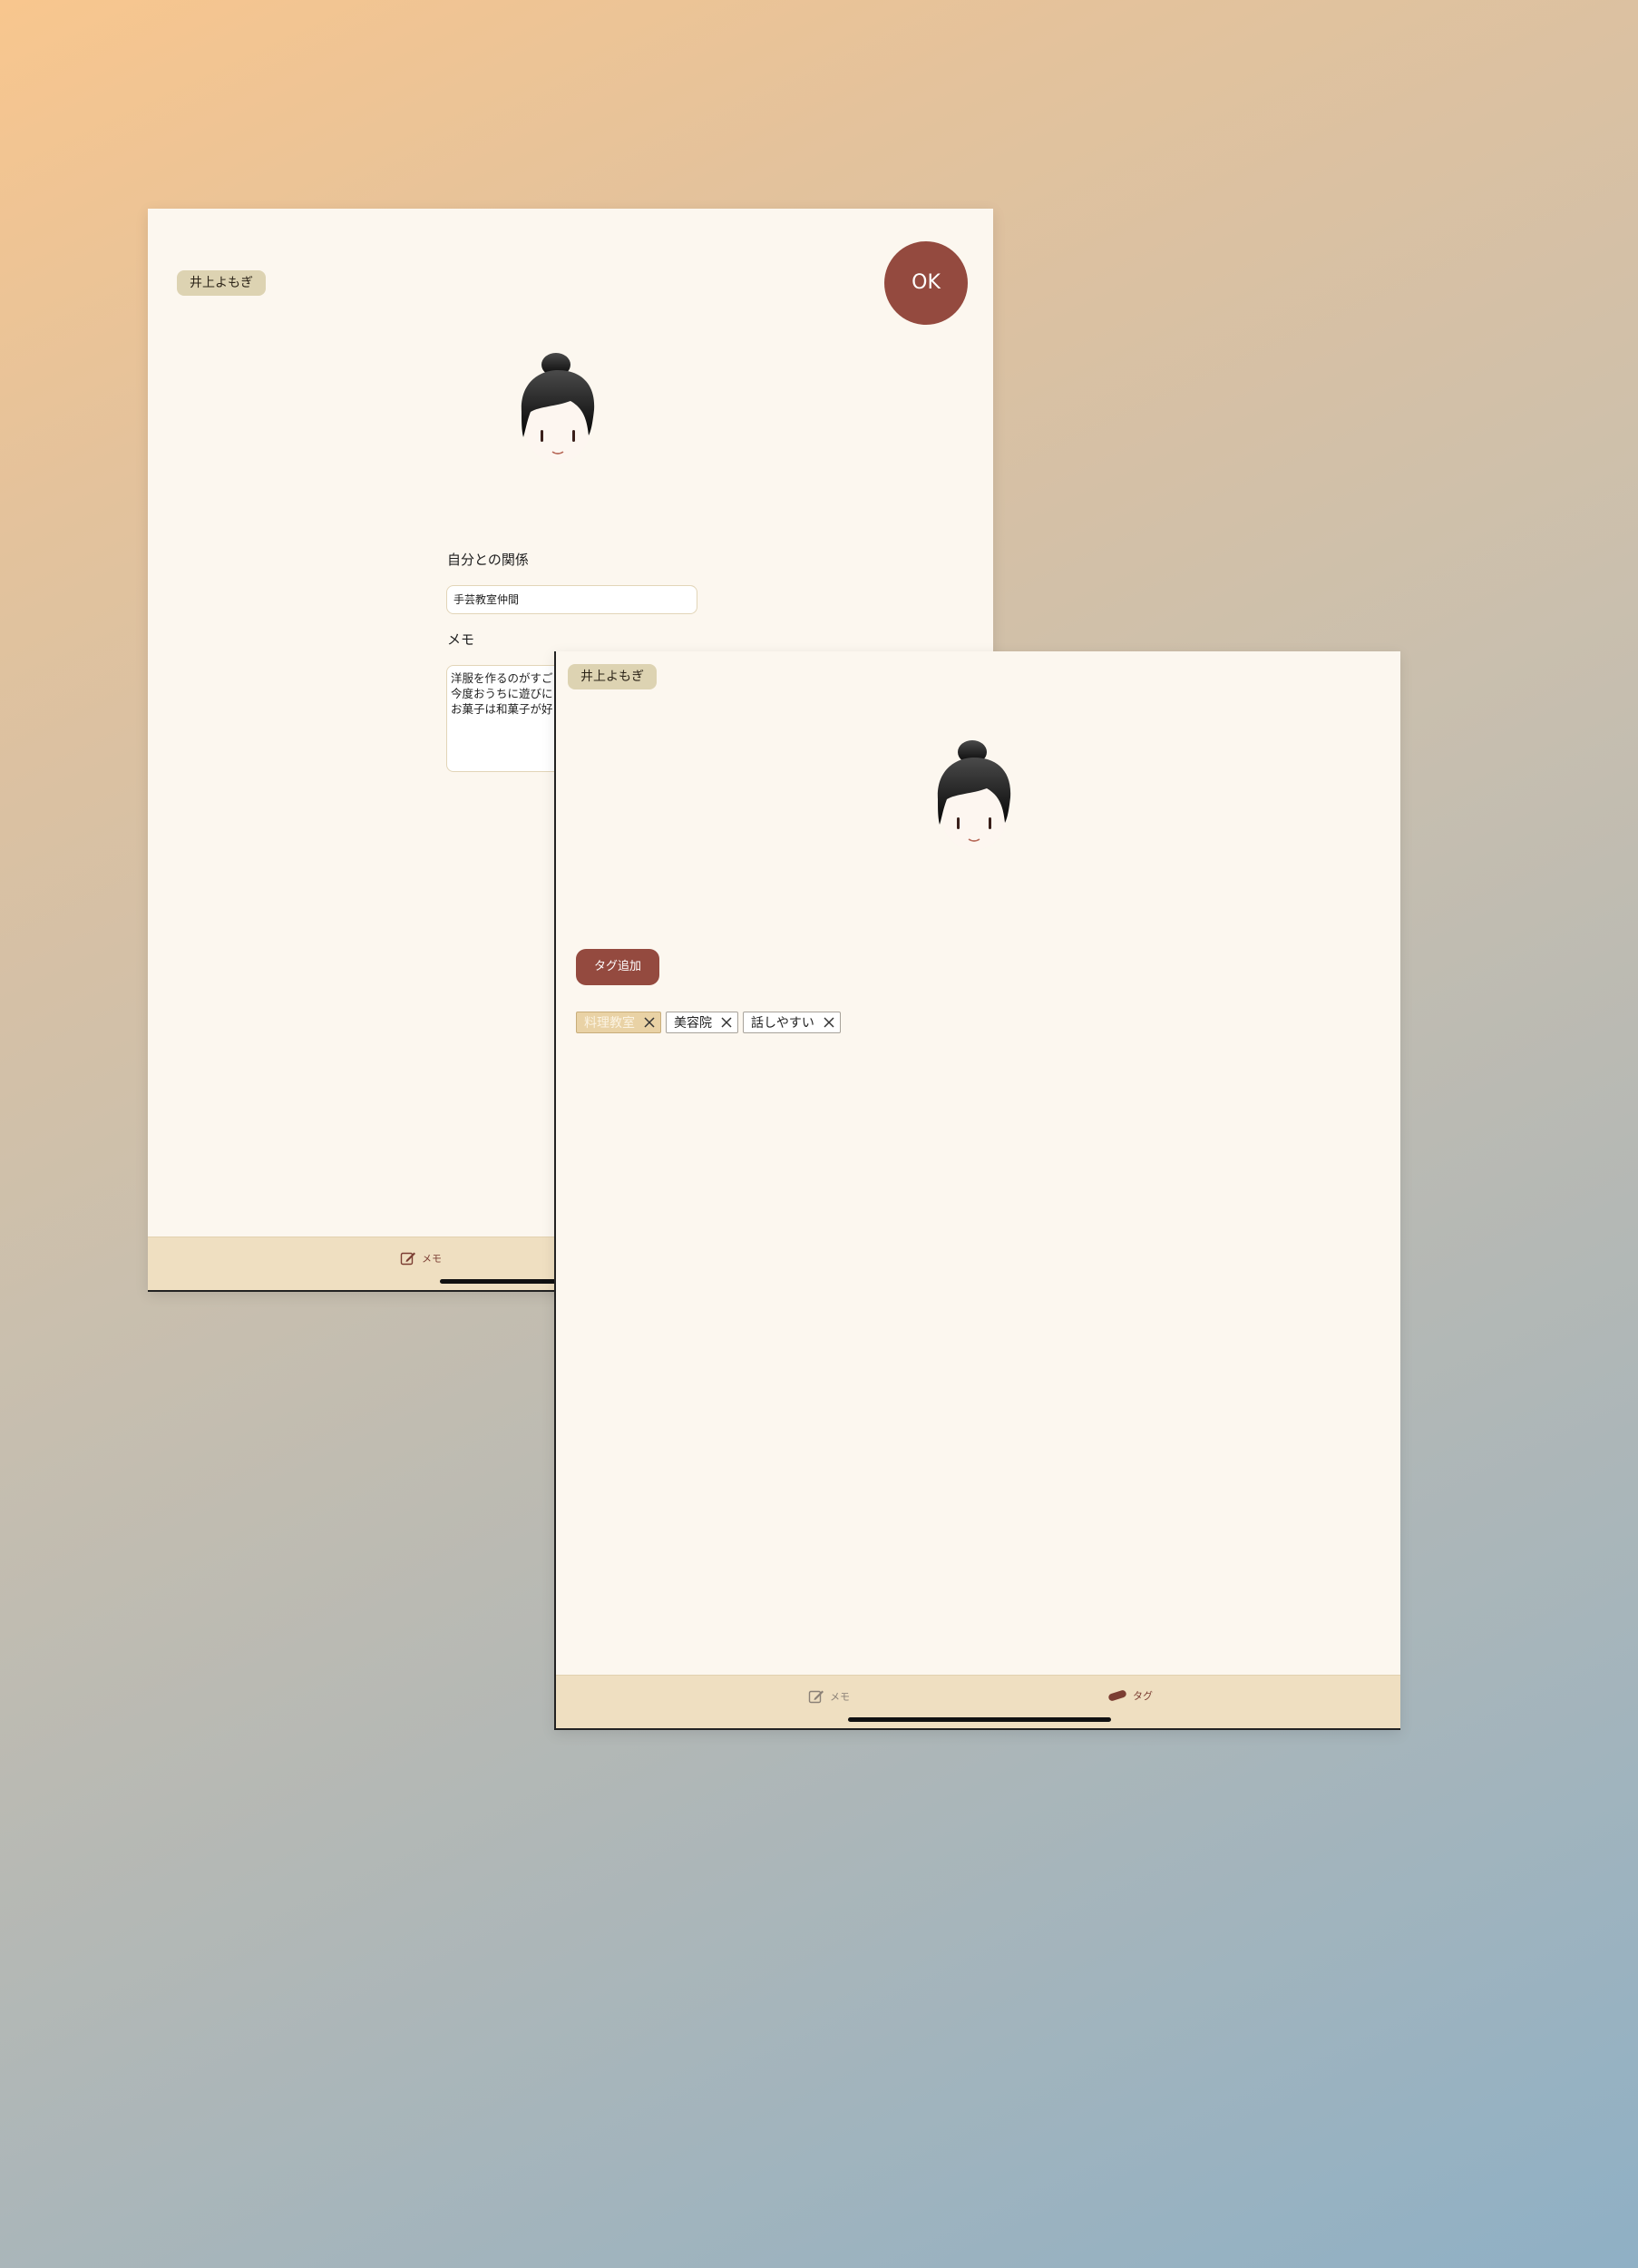 The image size is (1638, 2268). I want to click on tag-label: 料理教室, so click(609, 1023).